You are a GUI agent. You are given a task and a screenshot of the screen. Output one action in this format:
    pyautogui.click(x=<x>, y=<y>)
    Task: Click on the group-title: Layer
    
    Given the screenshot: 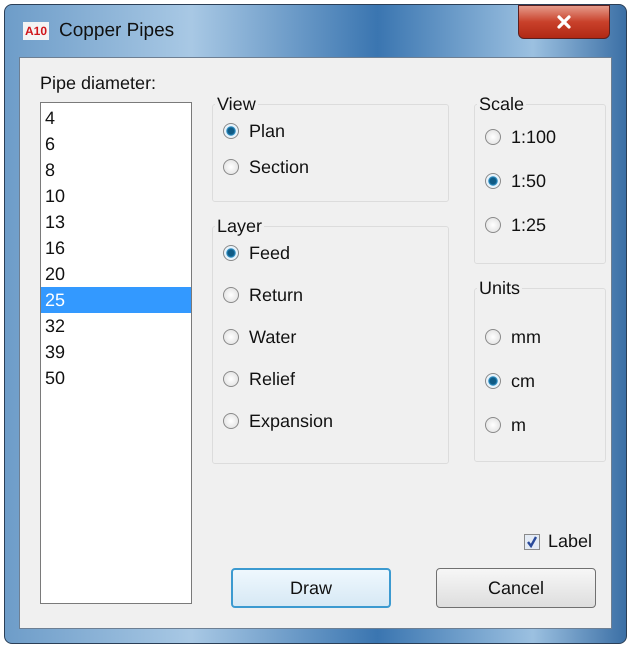 What is the action you would take?
    pyautogui.click(x=240, y=226)
    